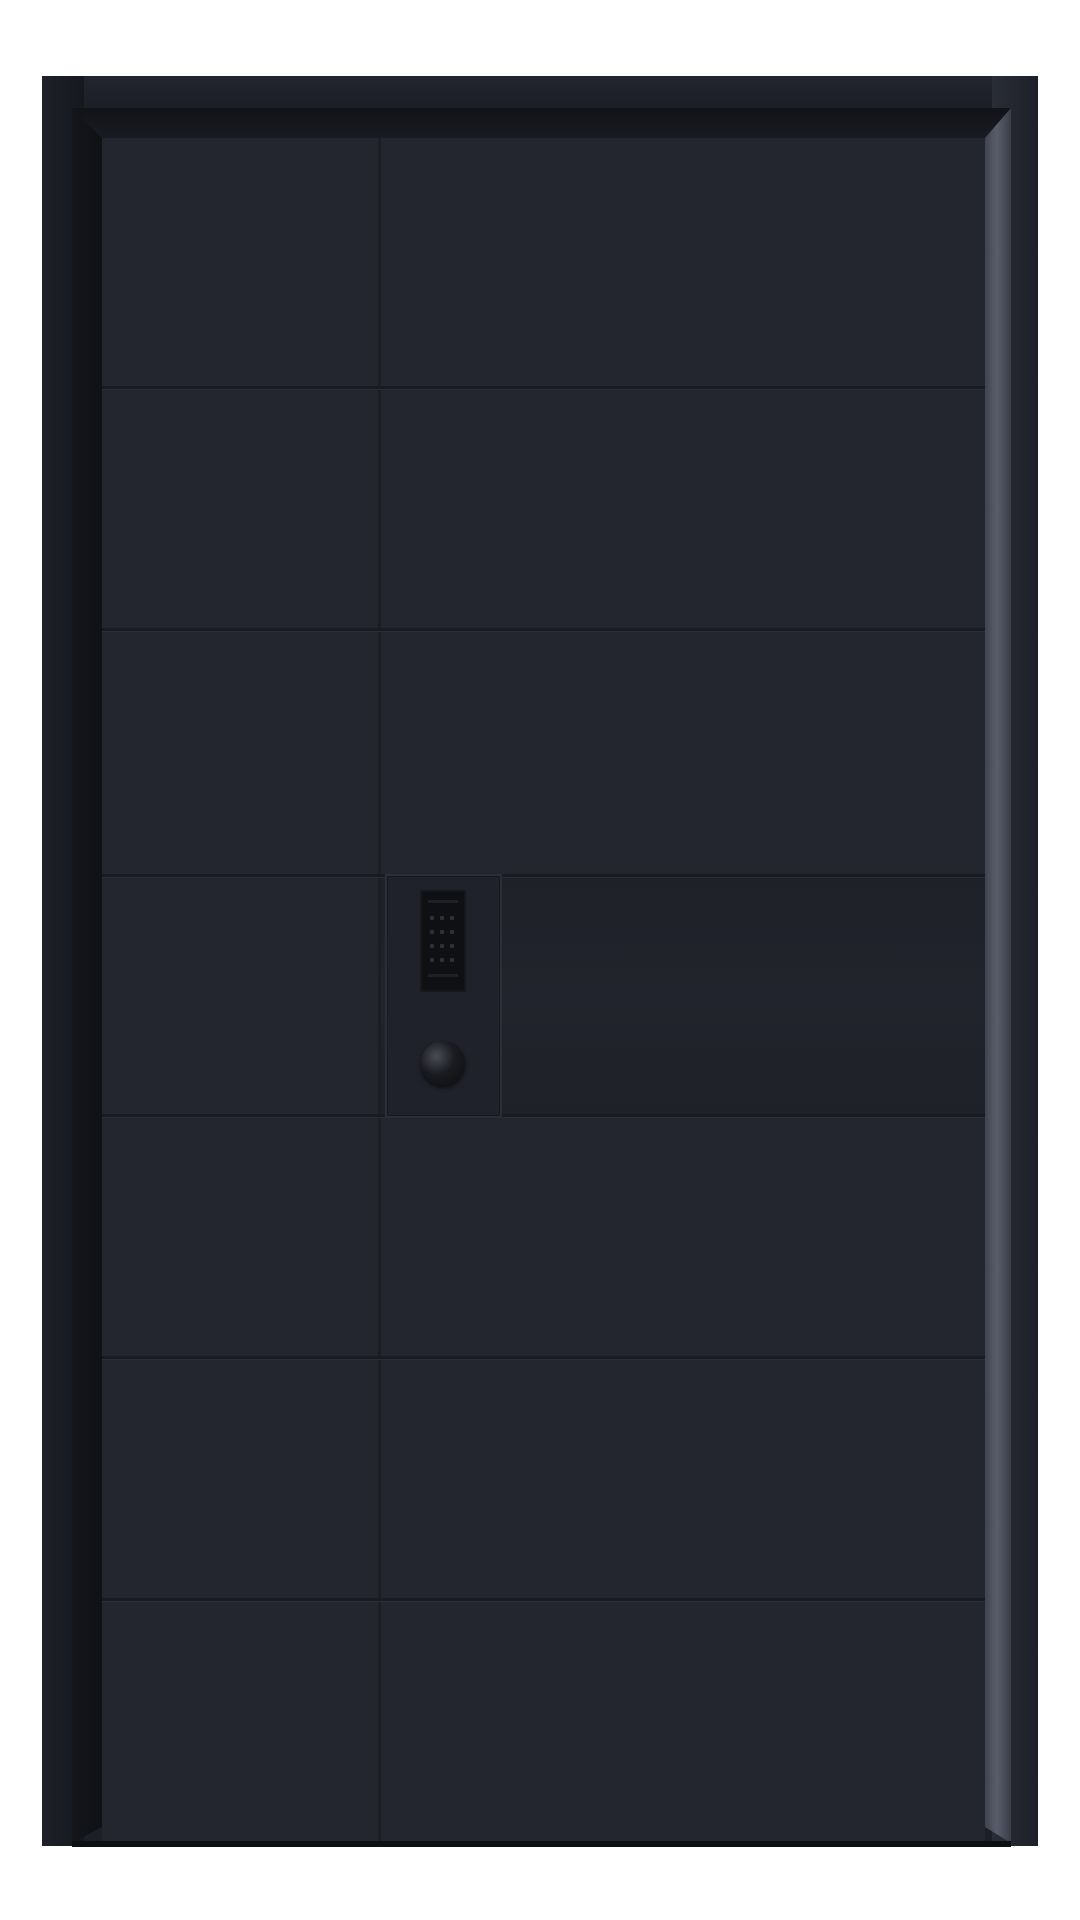  I want to click on door-frame-right-bevel, so click(998, 975).